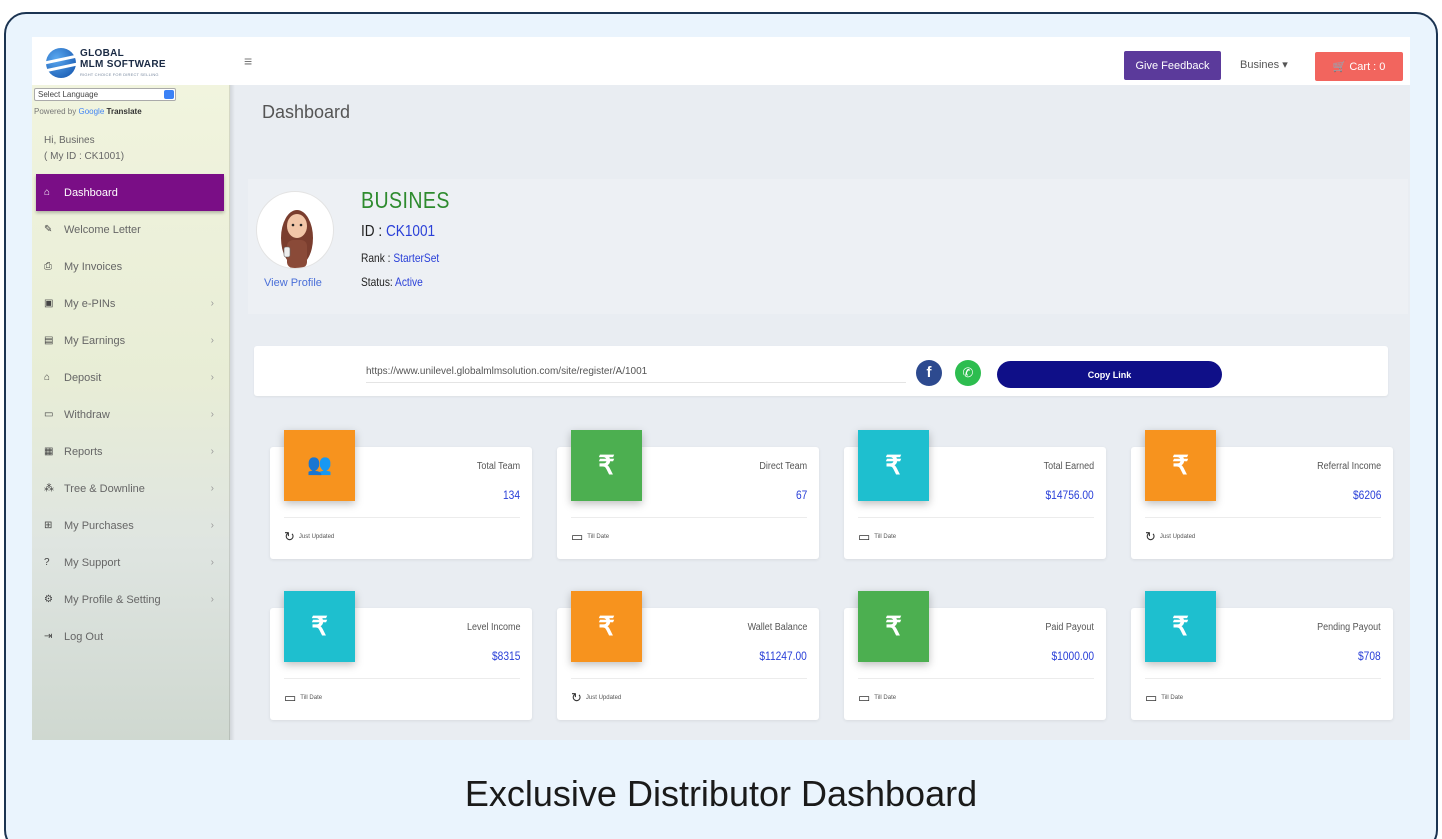 The width and height of the screenshot is (1442, 839). I want to click on sidebar-item-tree-downline: ⁂ Tree & Downline ›, so click(130, 488).